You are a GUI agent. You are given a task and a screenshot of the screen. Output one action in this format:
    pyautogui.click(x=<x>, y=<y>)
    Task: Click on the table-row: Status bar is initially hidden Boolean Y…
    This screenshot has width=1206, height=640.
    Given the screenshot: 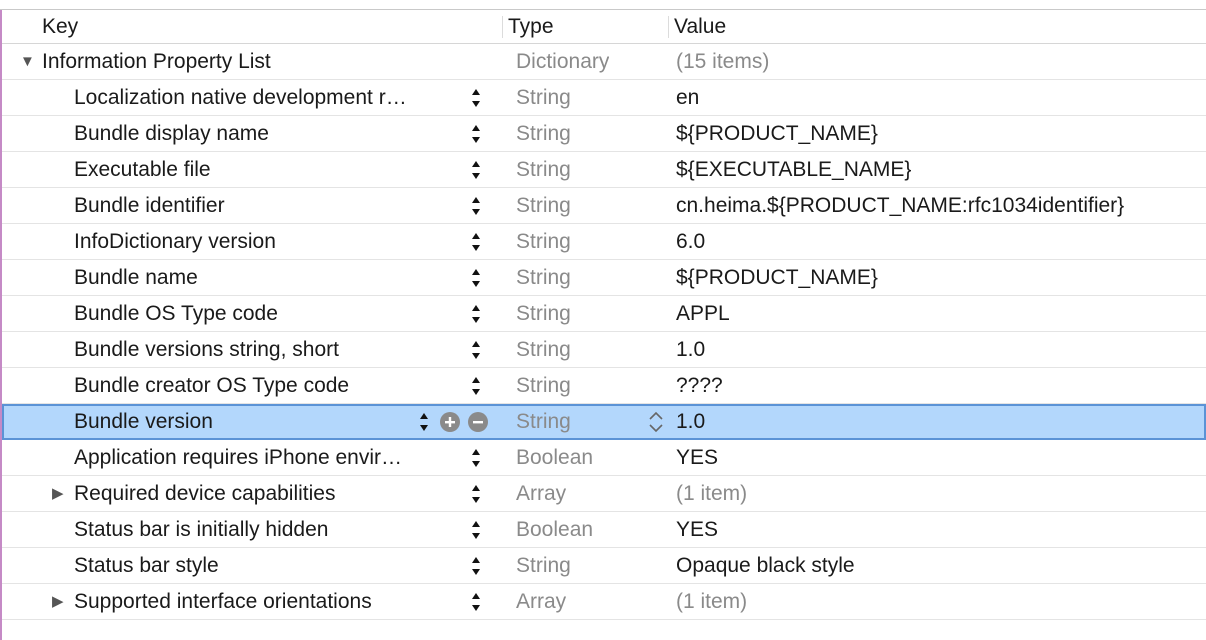 What is the action you would take?
    pyautogui.click(x=604, y=530)
    